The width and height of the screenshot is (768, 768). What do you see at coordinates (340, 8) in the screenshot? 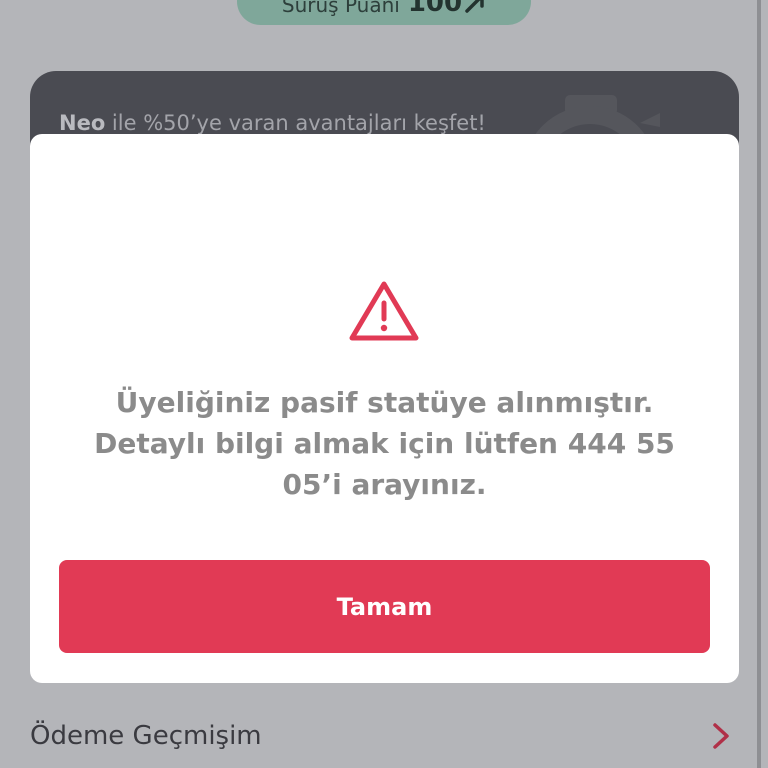
I see `driving-score-label: Sürüş Puanı` at bounding box center [340, 8].